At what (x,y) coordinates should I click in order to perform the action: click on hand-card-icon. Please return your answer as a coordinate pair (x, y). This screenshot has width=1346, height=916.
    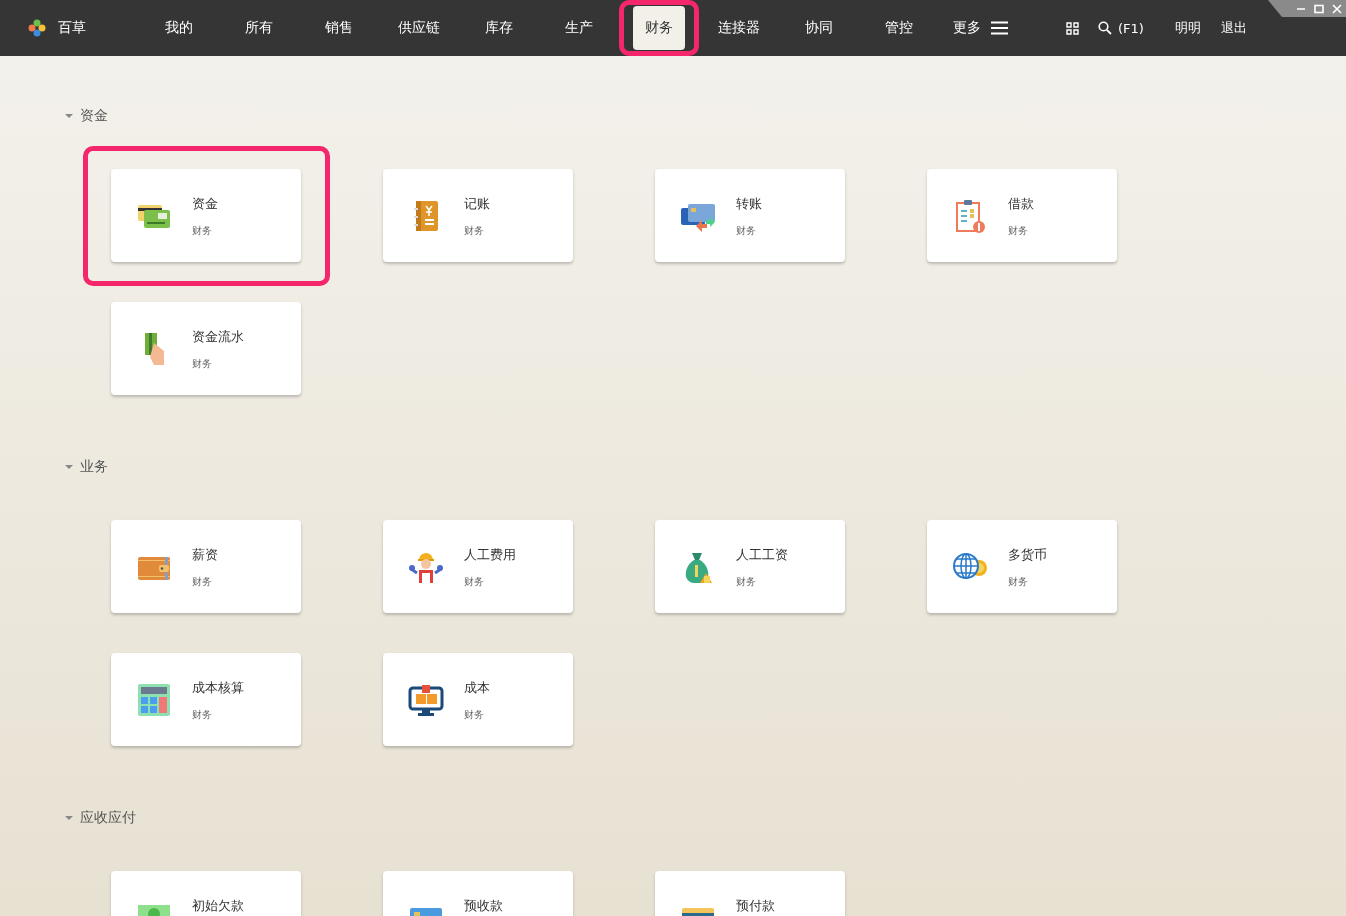
    Looking at the image, I should click on (154, 349).